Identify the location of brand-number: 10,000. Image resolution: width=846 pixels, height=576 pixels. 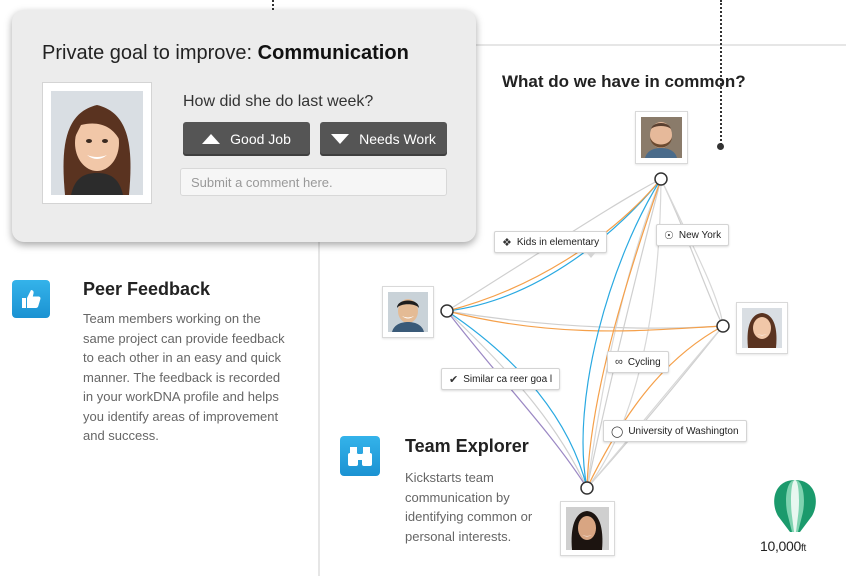
(781, 546).